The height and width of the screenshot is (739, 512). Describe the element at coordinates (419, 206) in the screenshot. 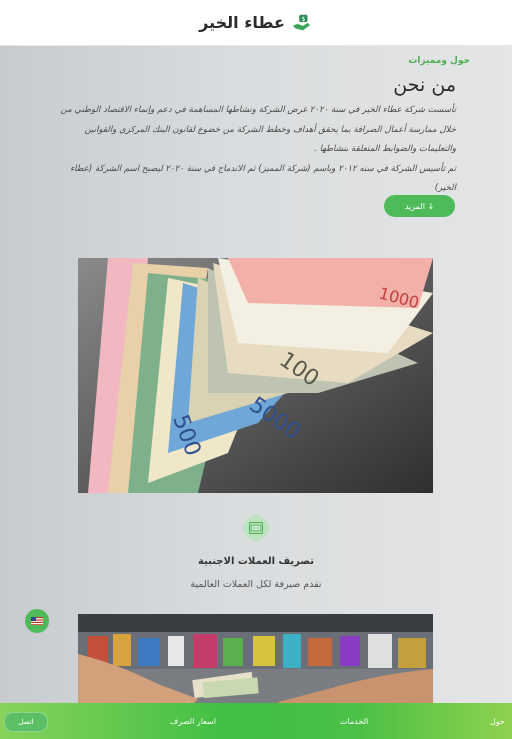

I see `more-button: المزيد ↓` at that location.